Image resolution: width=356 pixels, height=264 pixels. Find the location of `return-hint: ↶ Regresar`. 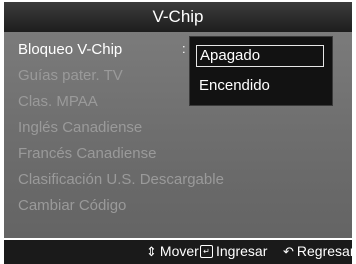

return-hint: ↶ Regresar is located at coordinates (319, 251).